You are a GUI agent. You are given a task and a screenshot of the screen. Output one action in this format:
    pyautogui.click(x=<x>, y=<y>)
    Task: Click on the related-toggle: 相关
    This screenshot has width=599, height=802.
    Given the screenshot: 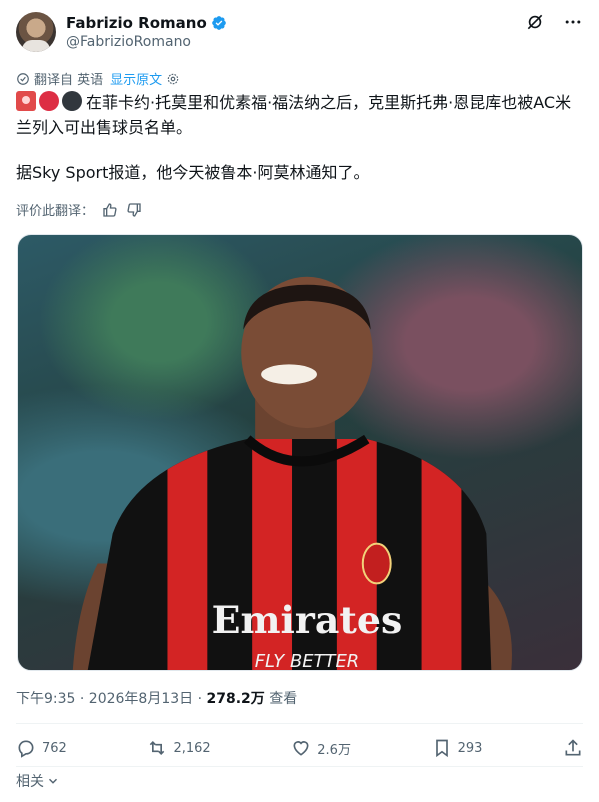 What is the action you would take?
    pyautogui.click(x=38, y=781)
    